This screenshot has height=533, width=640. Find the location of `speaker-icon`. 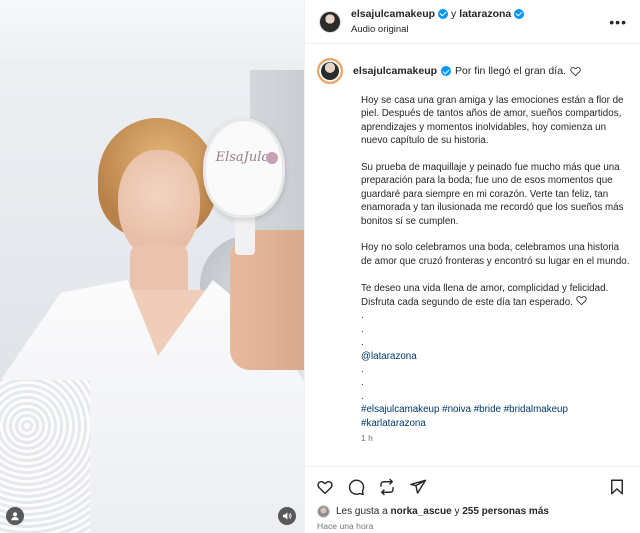

speaker-icon is located at coordinates (287, 516).